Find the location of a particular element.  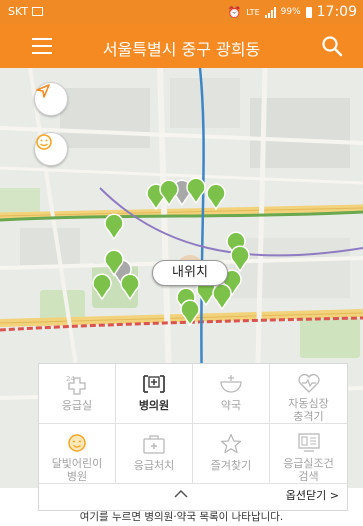

smile-icon is located at coordinates (44, 142).